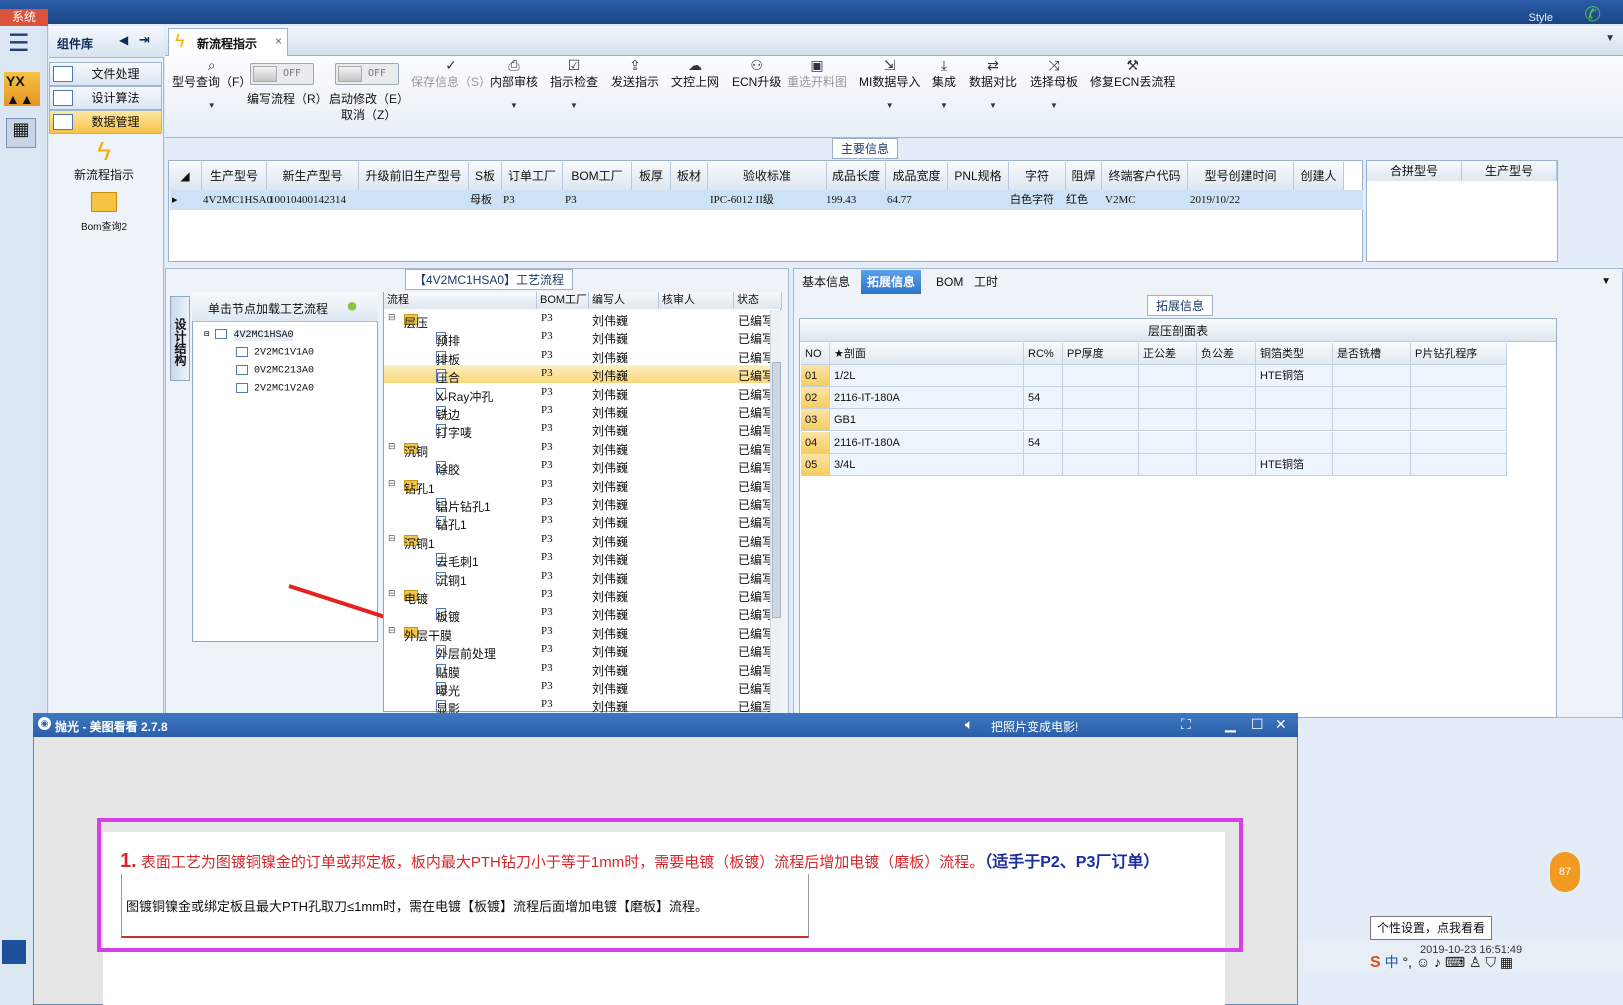 This screenshot has height=1005, width=1623. Describe the element at coordinates (514, 85) in the screenshot. I see `internal-review-button: ⎙ 内部审核 ▼` at that location.